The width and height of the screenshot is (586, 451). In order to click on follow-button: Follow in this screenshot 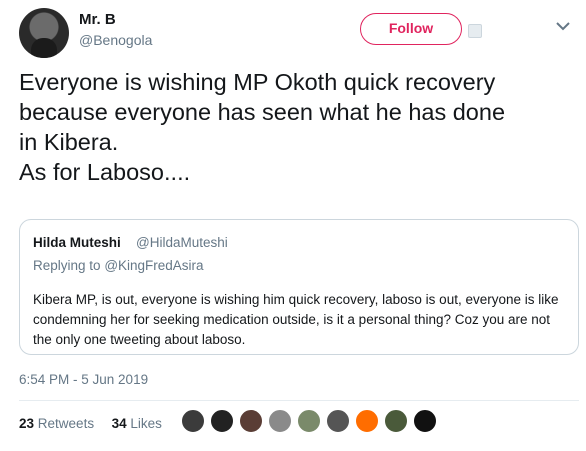, I will do `click(411, 29)`.